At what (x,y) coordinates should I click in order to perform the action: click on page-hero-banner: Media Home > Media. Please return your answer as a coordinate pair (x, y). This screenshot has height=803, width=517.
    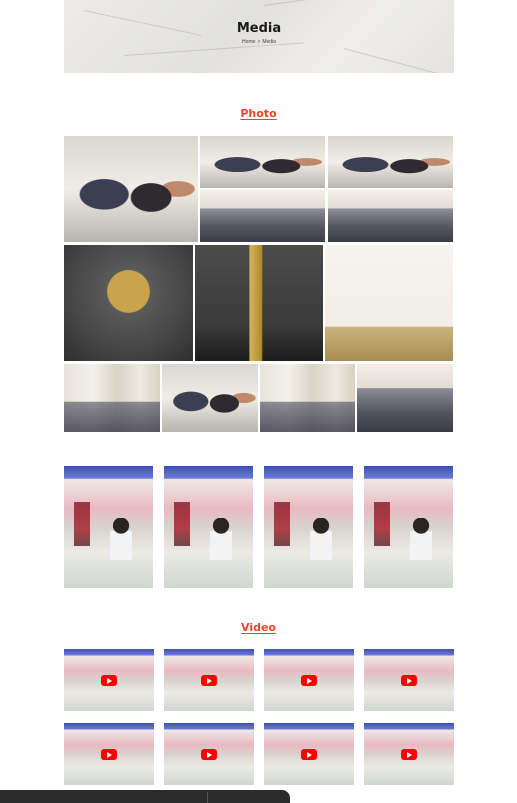
    Looking at the image, I should click on (259, 36).